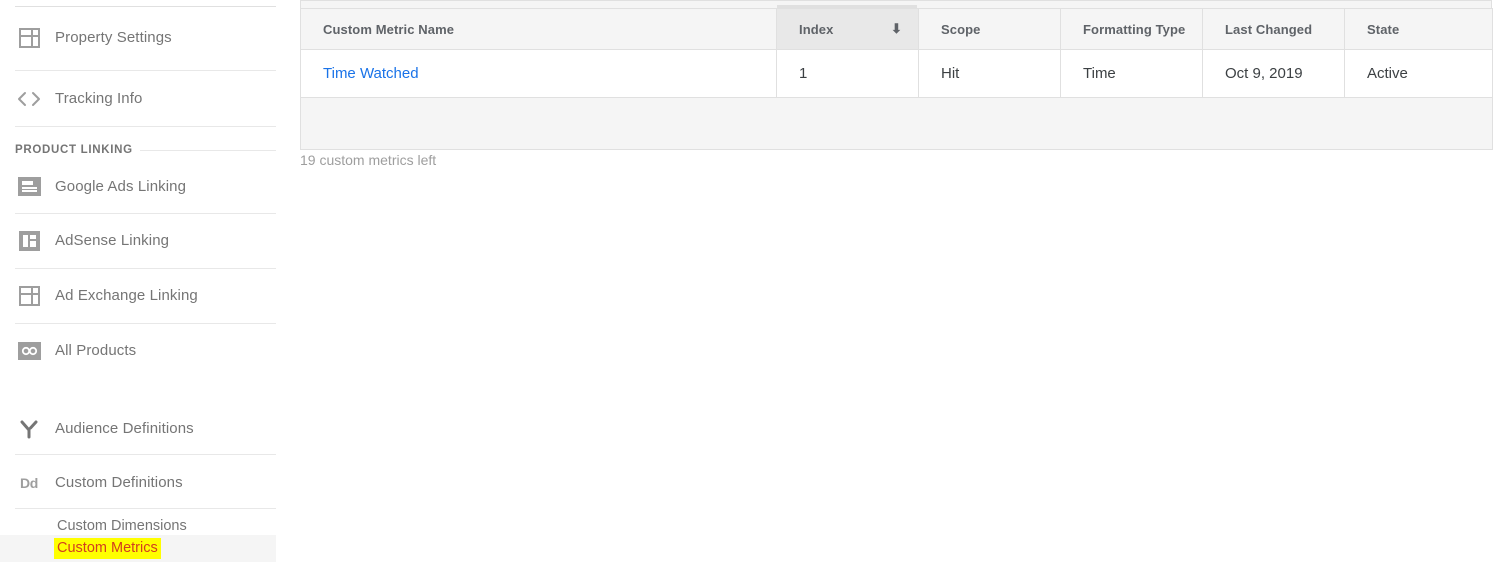 The width and height of the screenshot is (1500, 570). What do you see at coordinates (816, 29) in the screenshot?
I see `column-header-index-label: Index` at bounding box center [816, 29].